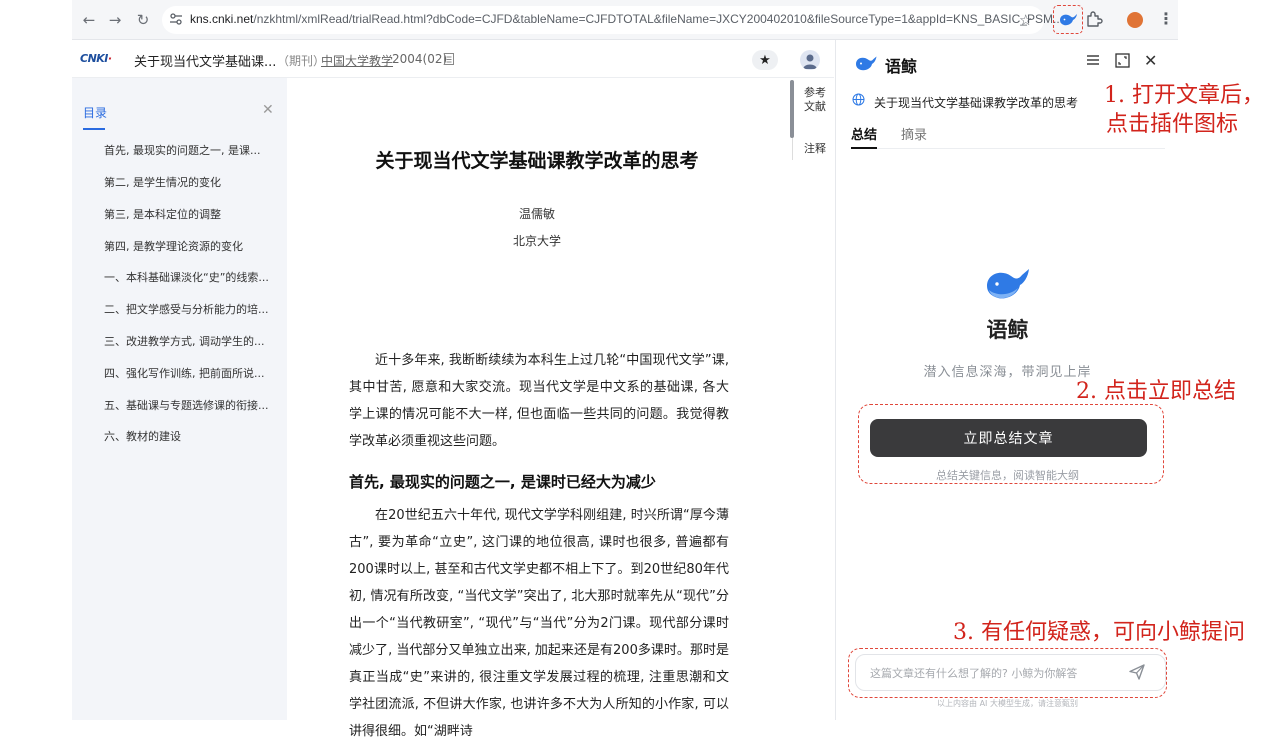 The image size is (1280, 745). I want to click on toc-item: 六、教材的建设, so click(142, 436).